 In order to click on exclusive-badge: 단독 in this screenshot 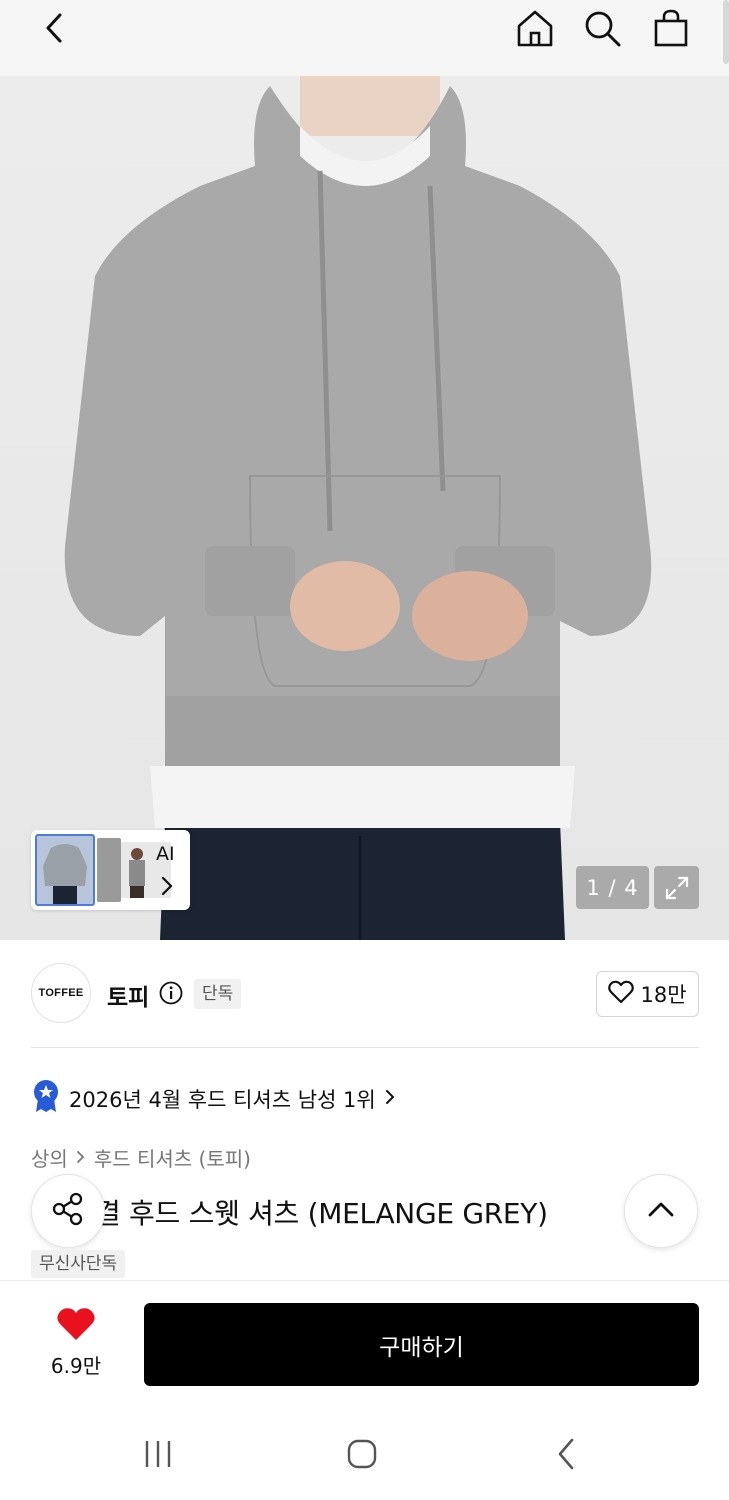, I will do `click(218, 994)`.